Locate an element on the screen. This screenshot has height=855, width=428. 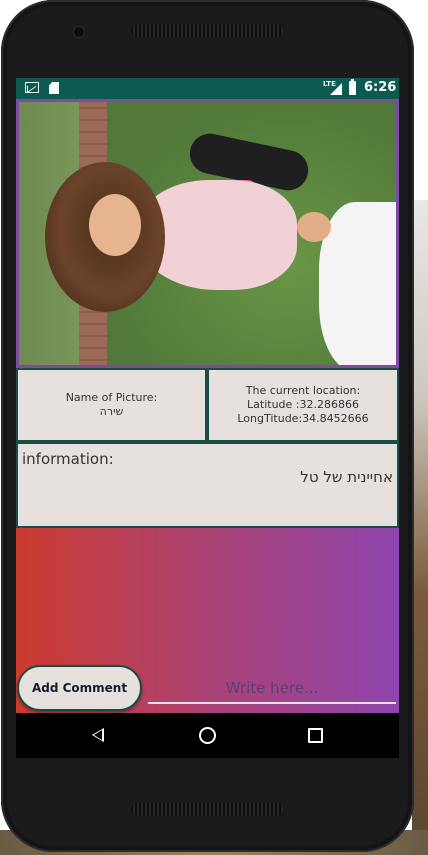
back-icon is located at coordinates (98, 735).